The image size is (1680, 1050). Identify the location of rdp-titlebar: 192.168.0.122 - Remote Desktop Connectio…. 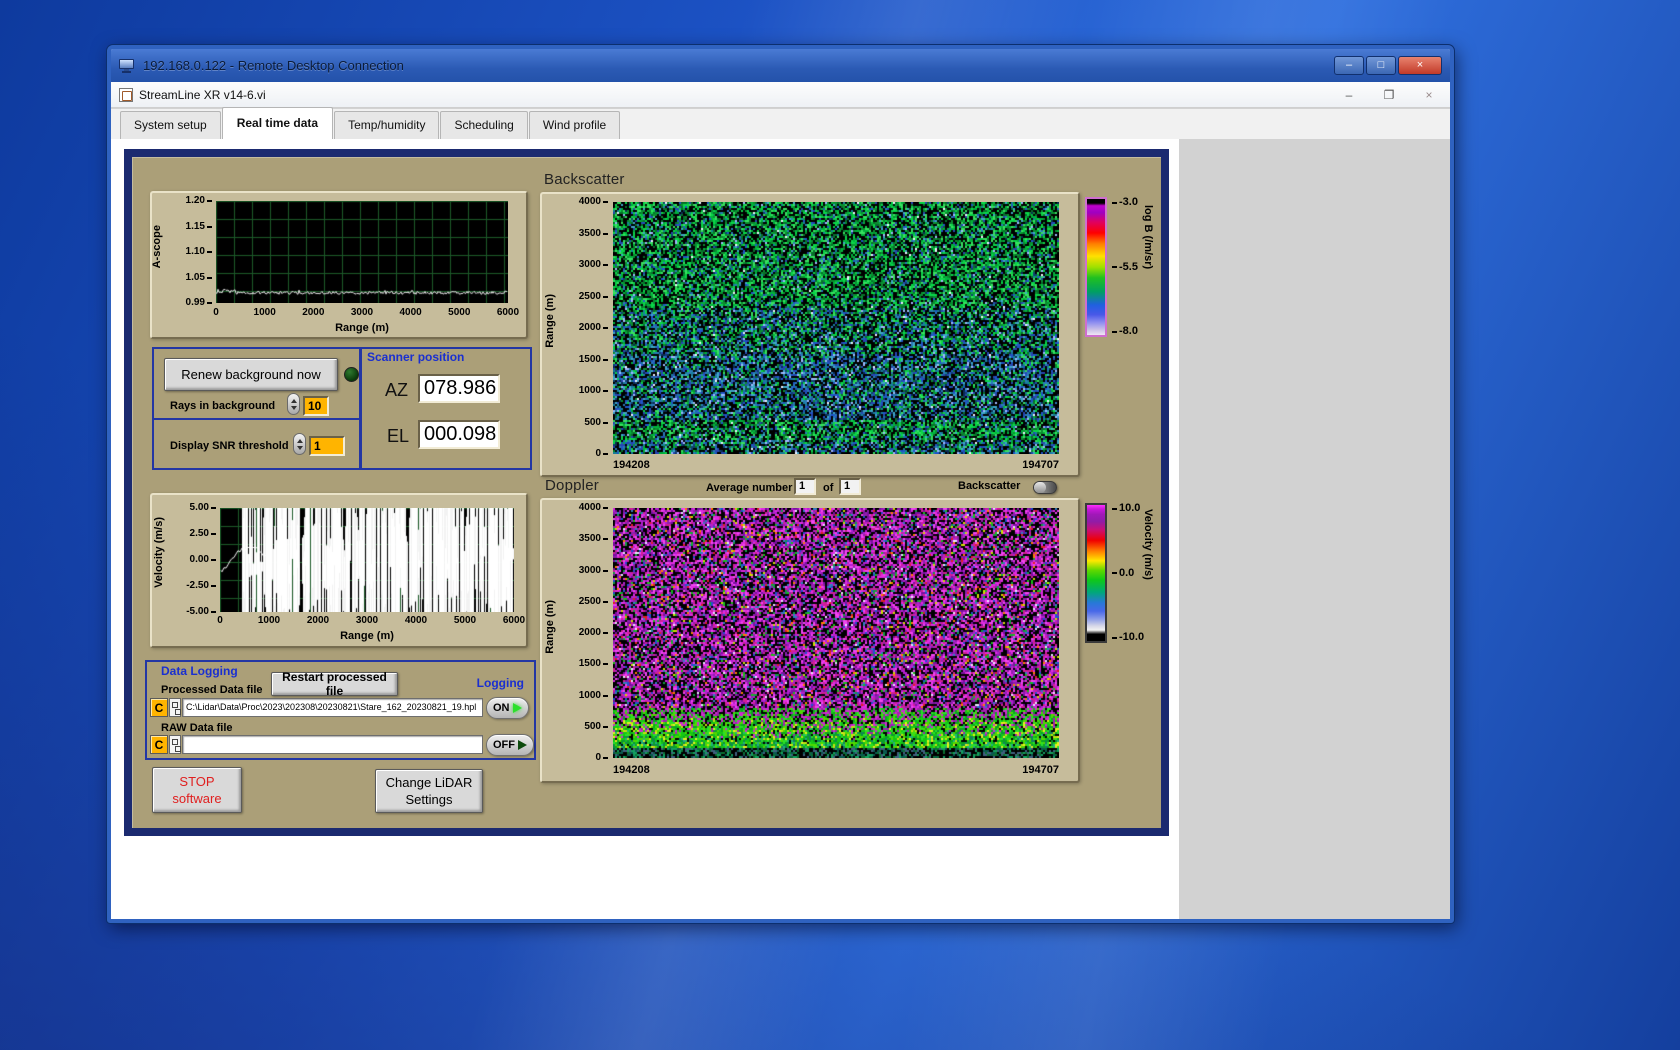
(780, 65).